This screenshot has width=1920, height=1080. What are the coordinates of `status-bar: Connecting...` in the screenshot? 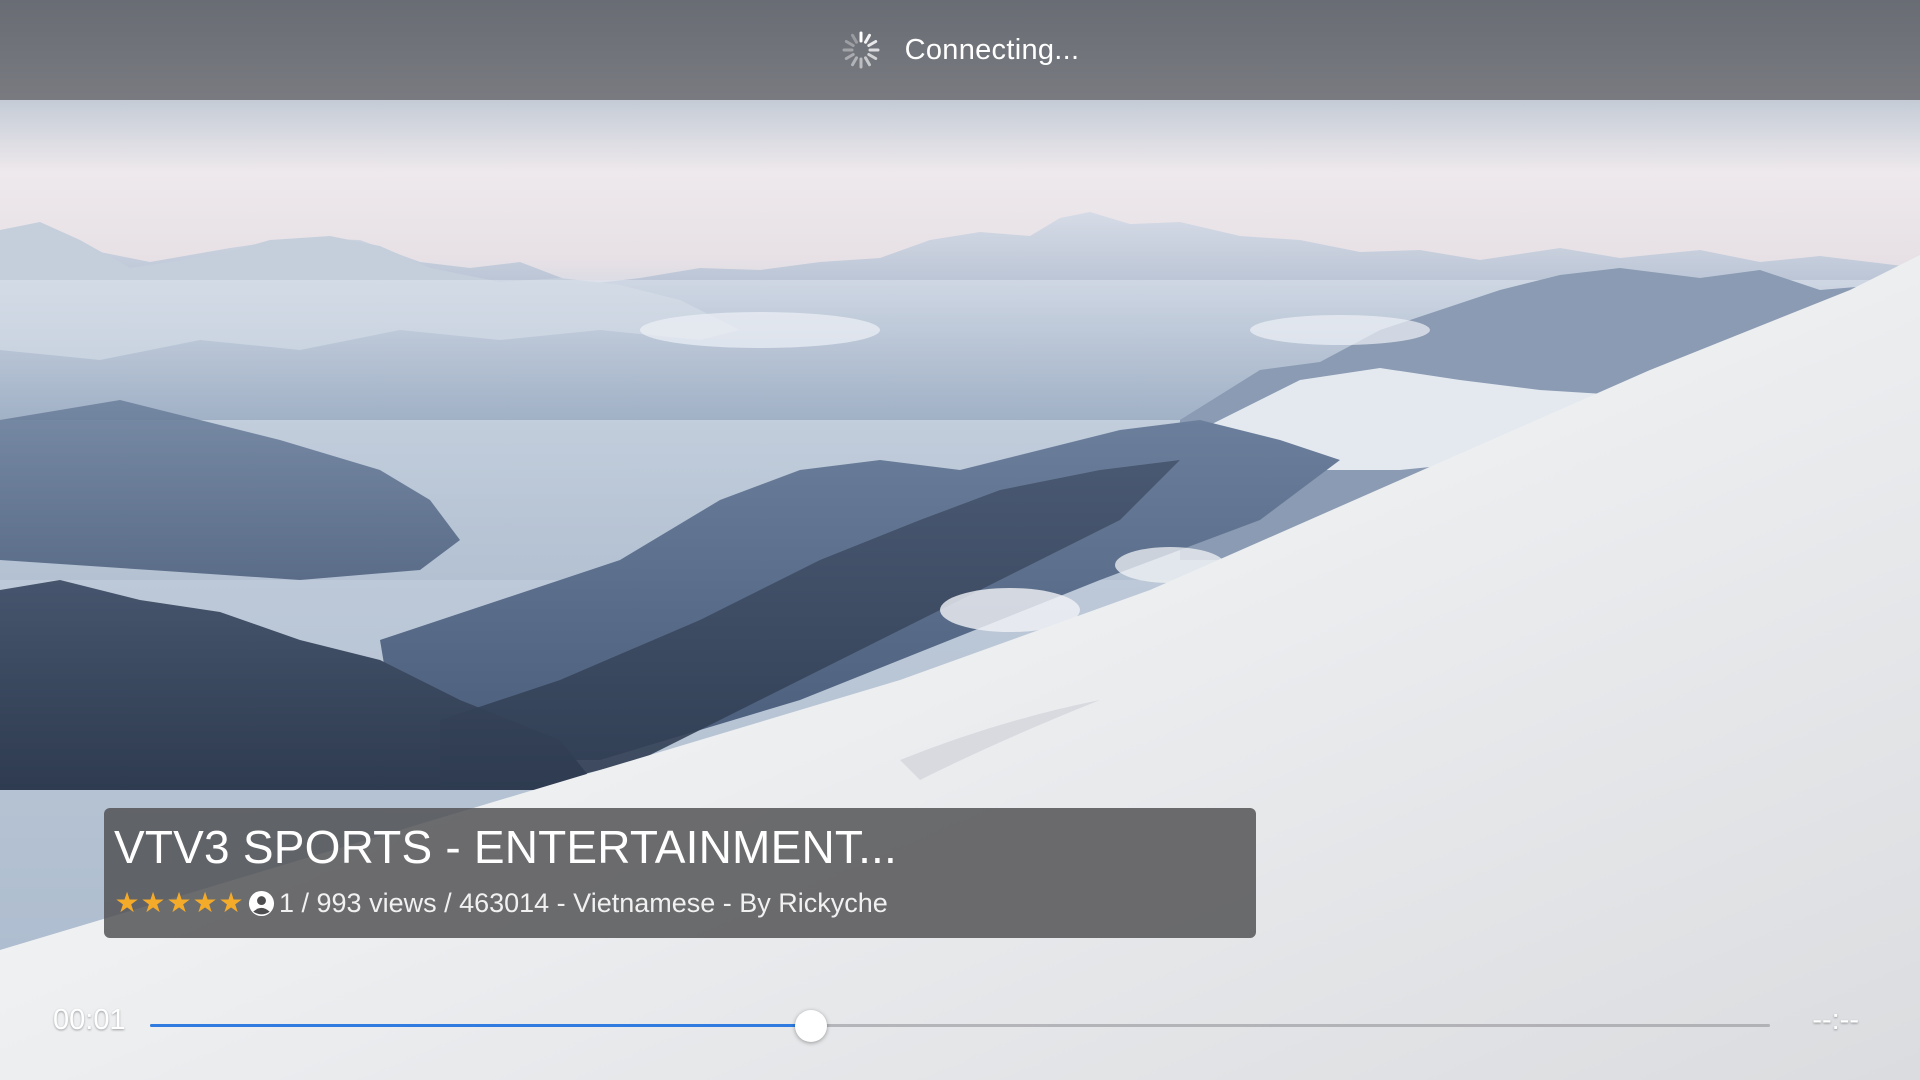 It's located at (960, 50).